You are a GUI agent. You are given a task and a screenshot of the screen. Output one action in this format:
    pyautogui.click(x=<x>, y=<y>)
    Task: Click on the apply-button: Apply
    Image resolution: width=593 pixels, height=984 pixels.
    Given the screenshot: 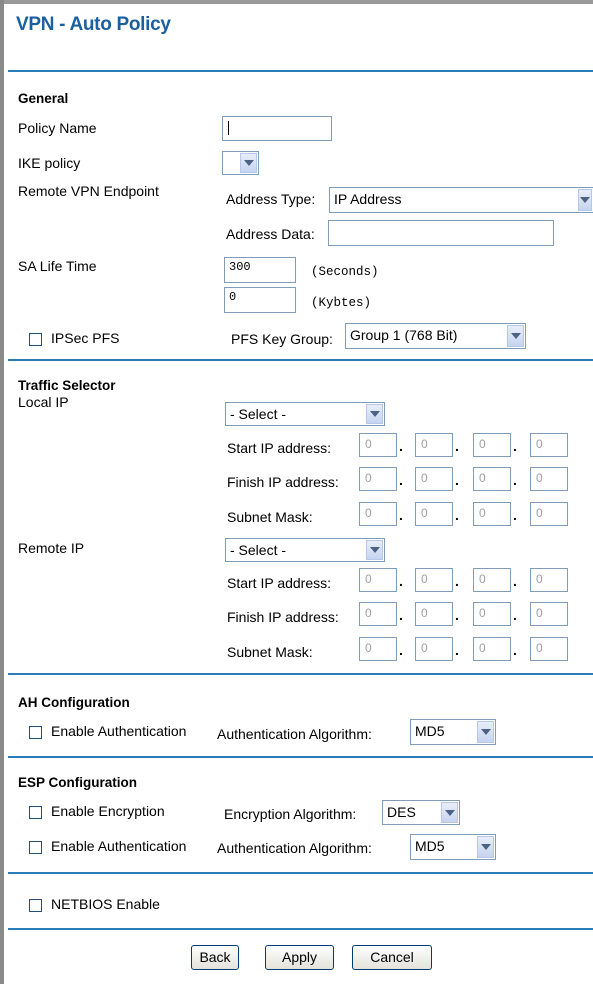 What is the action you would take?
    pyautogui.click(x=299, y=957)
    